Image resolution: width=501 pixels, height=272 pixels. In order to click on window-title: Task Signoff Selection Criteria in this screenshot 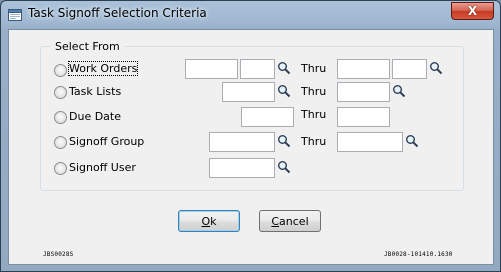, I will do `click(117, 13)`.